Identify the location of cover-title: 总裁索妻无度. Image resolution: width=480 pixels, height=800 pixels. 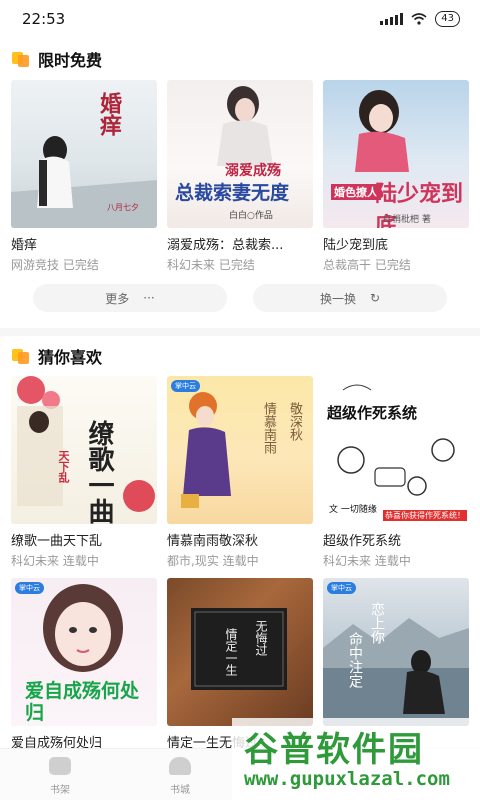
(232, 193).